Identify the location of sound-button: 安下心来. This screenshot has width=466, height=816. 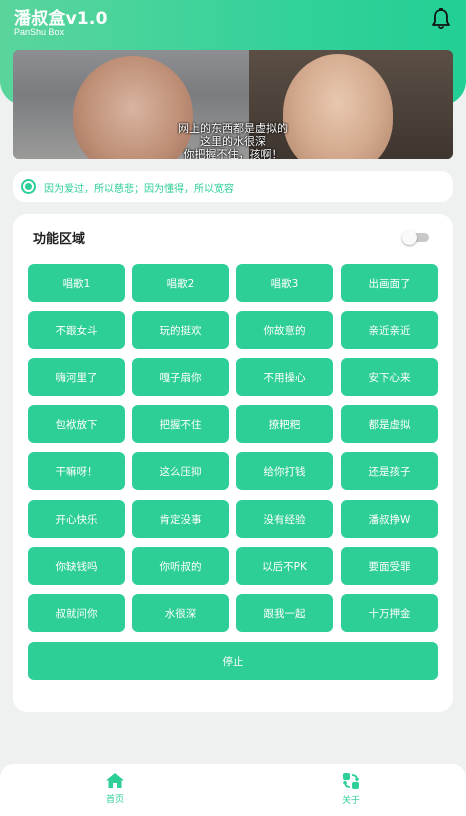
(389, 377).